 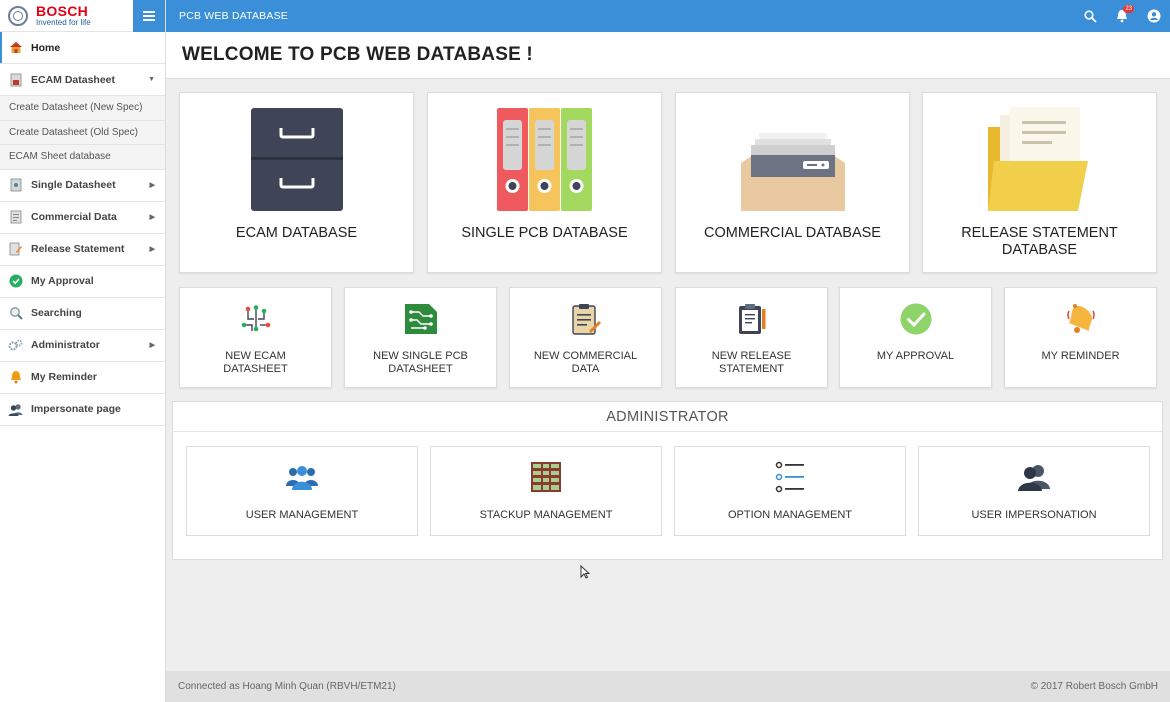 I want to click on sidebar-item-label: Single Datasheet, so click(x=73, y=185).